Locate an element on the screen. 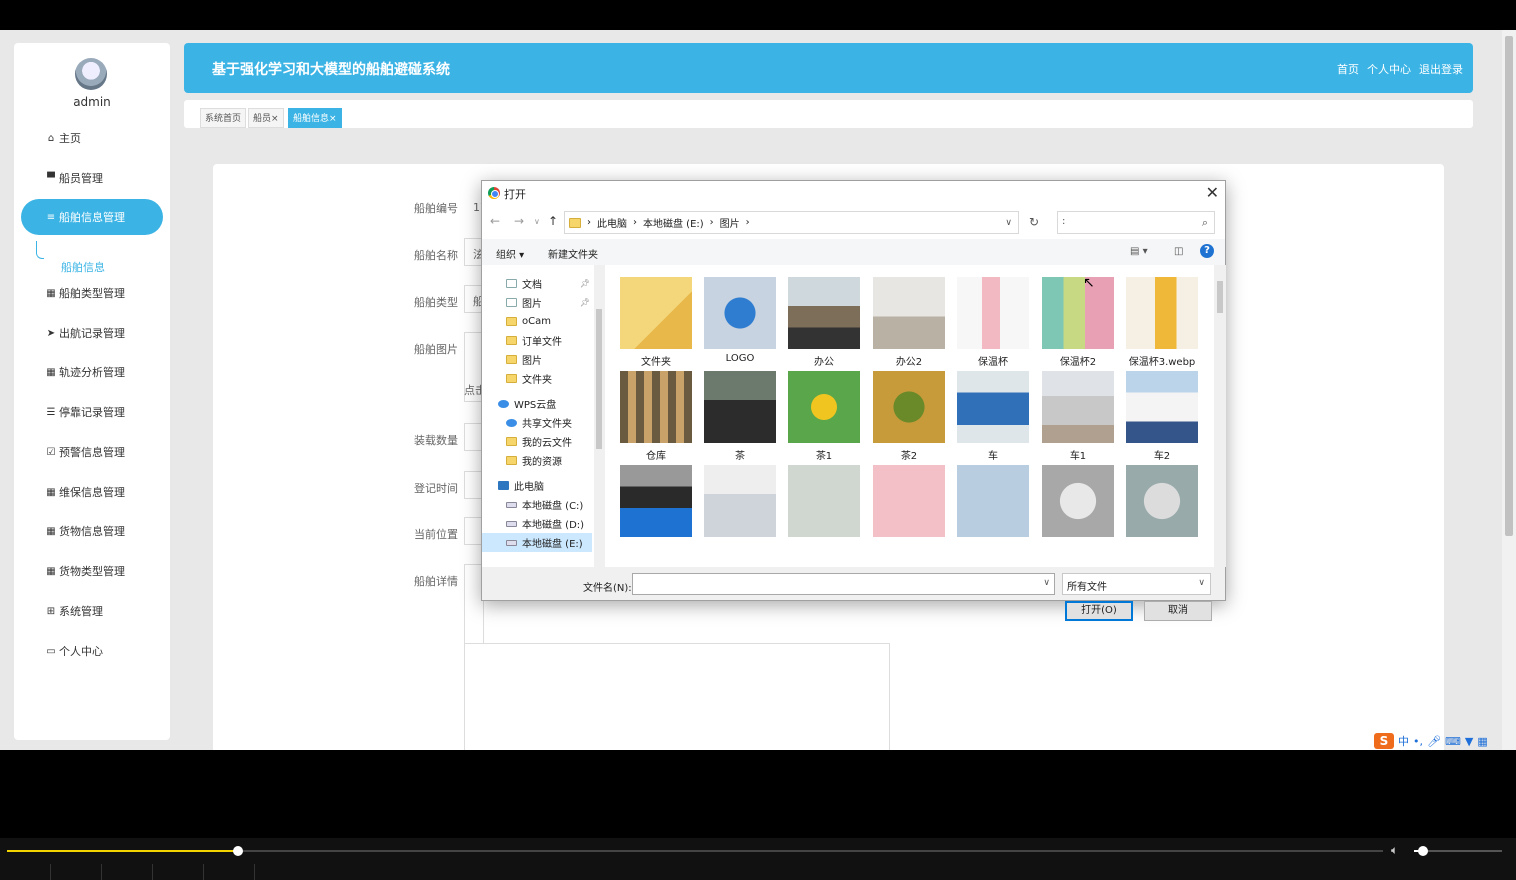 The width and height of the screenshot is (1516, 880). sidebar-item-10: ▦ 货物类型管理 is located at coordinates (92, 571).